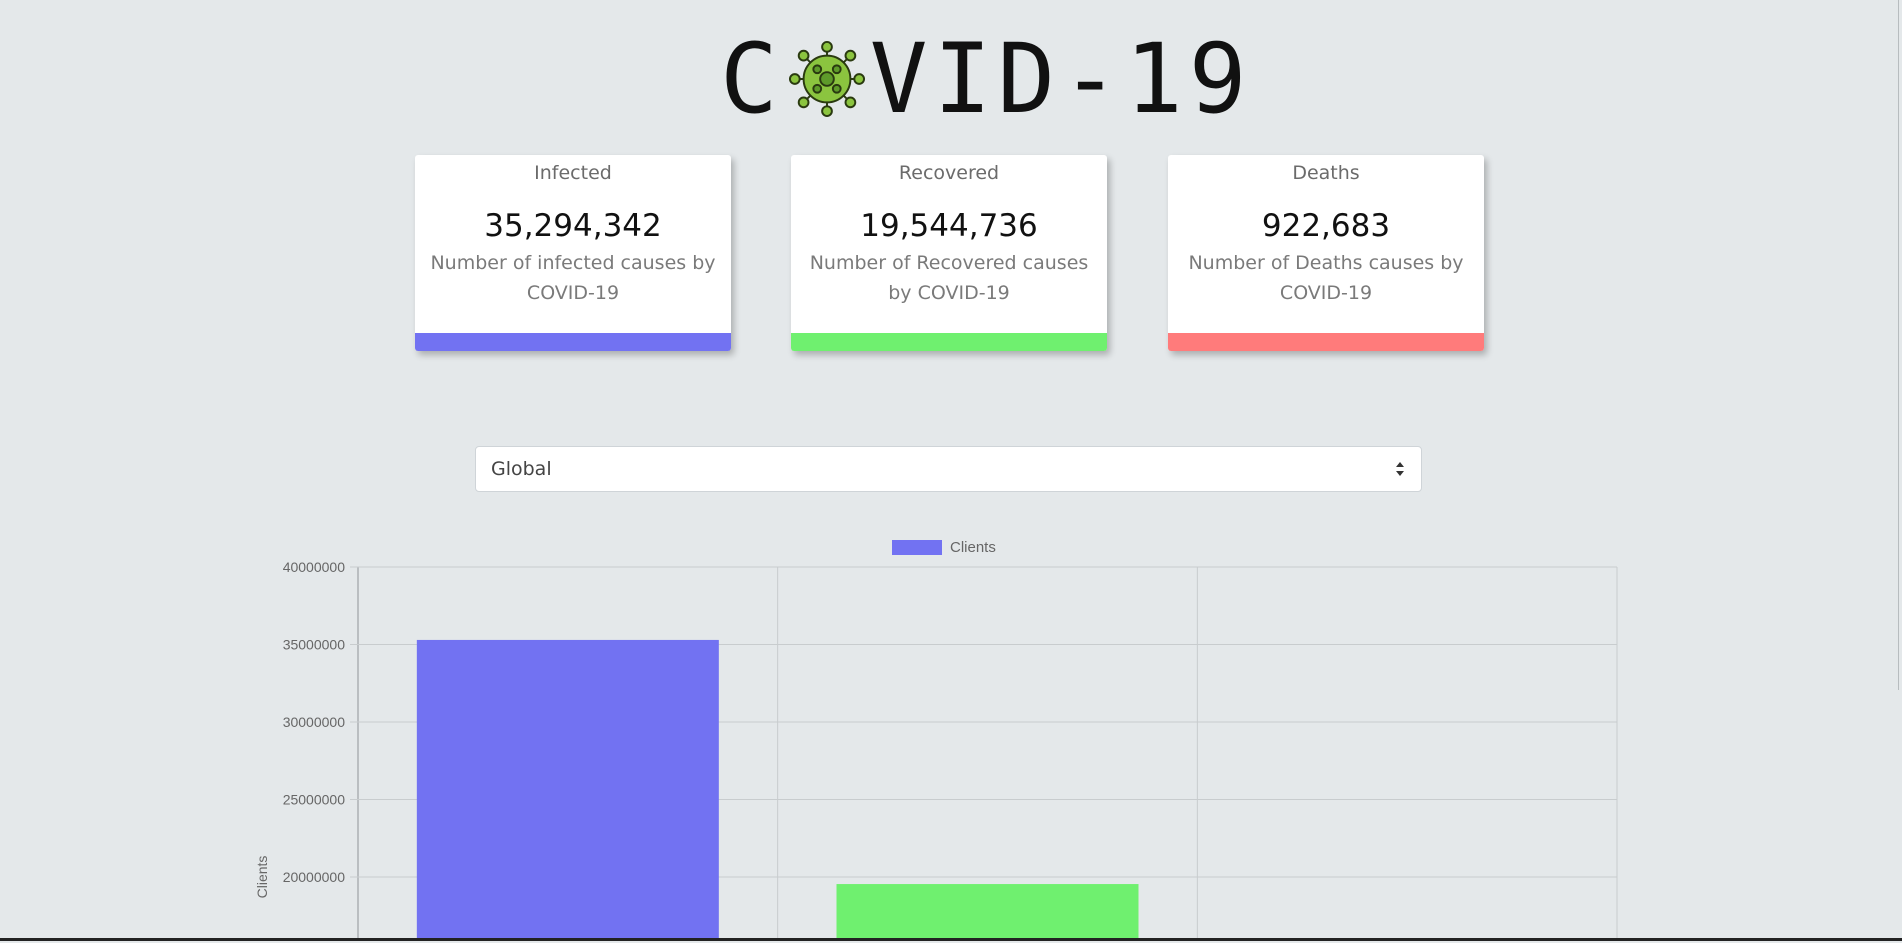  What do you see at coordinates (1326, 278) in the screenshot?
I see `card-description: Number of Deaths causes by COVID-19` at bounding box center [1326, 278].